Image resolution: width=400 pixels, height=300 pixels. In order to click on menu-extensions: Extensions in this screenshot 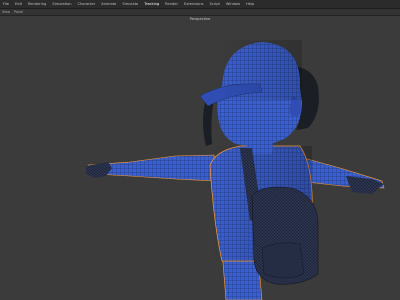, I will do `click(194, 4)`.